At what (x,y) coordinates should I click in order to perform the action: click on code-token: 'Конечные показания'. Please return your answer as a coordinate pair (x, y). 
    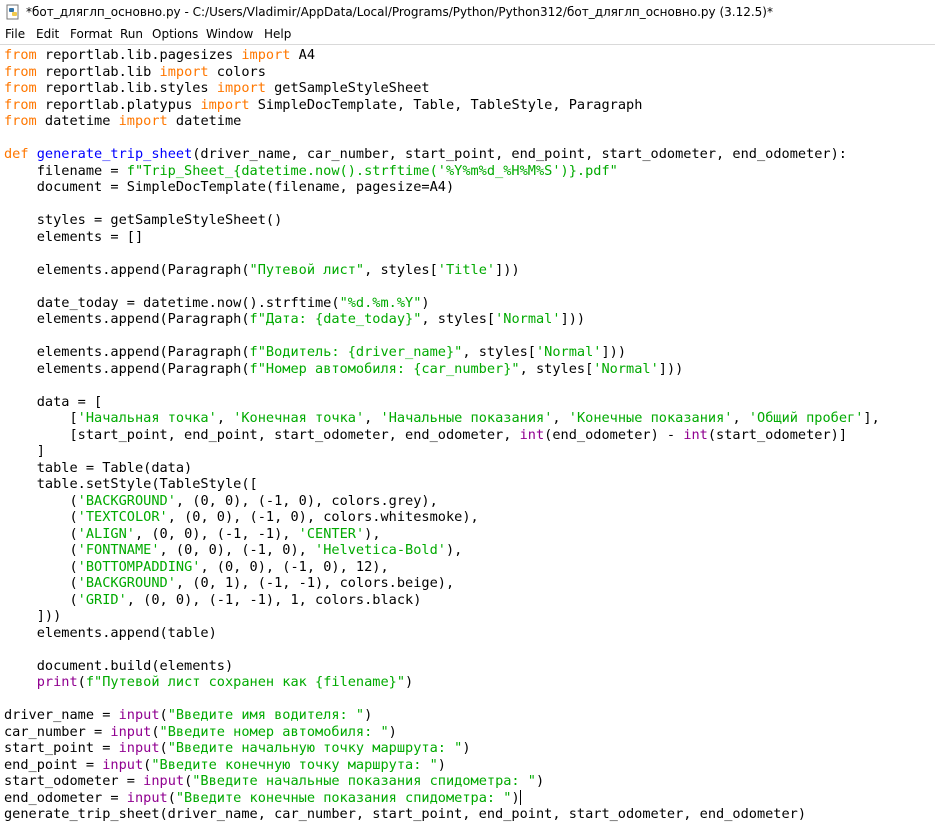
    Looking at the image, I should click on (650, 418).